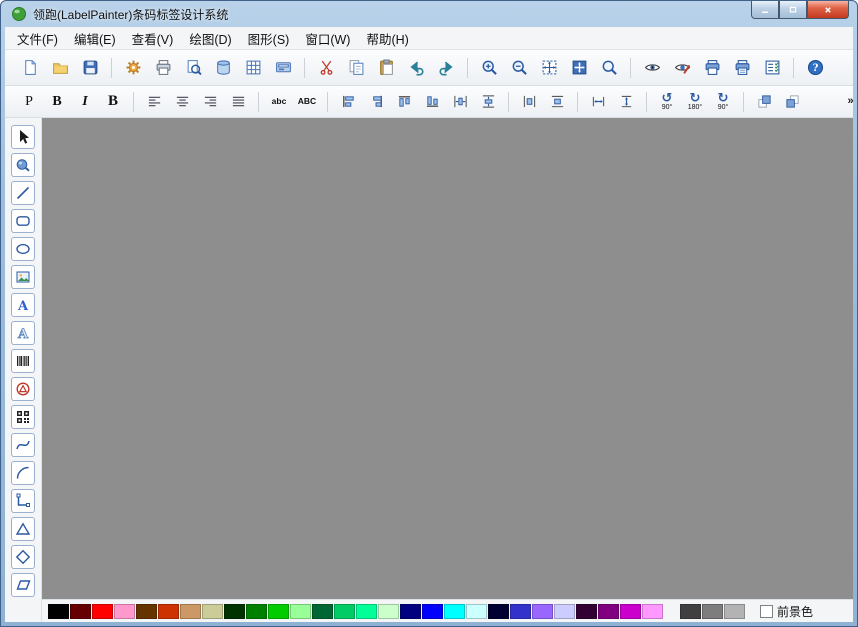  Describe the element at coordinates (326, 67) in the screenshot. I see `cut-button` at that location.